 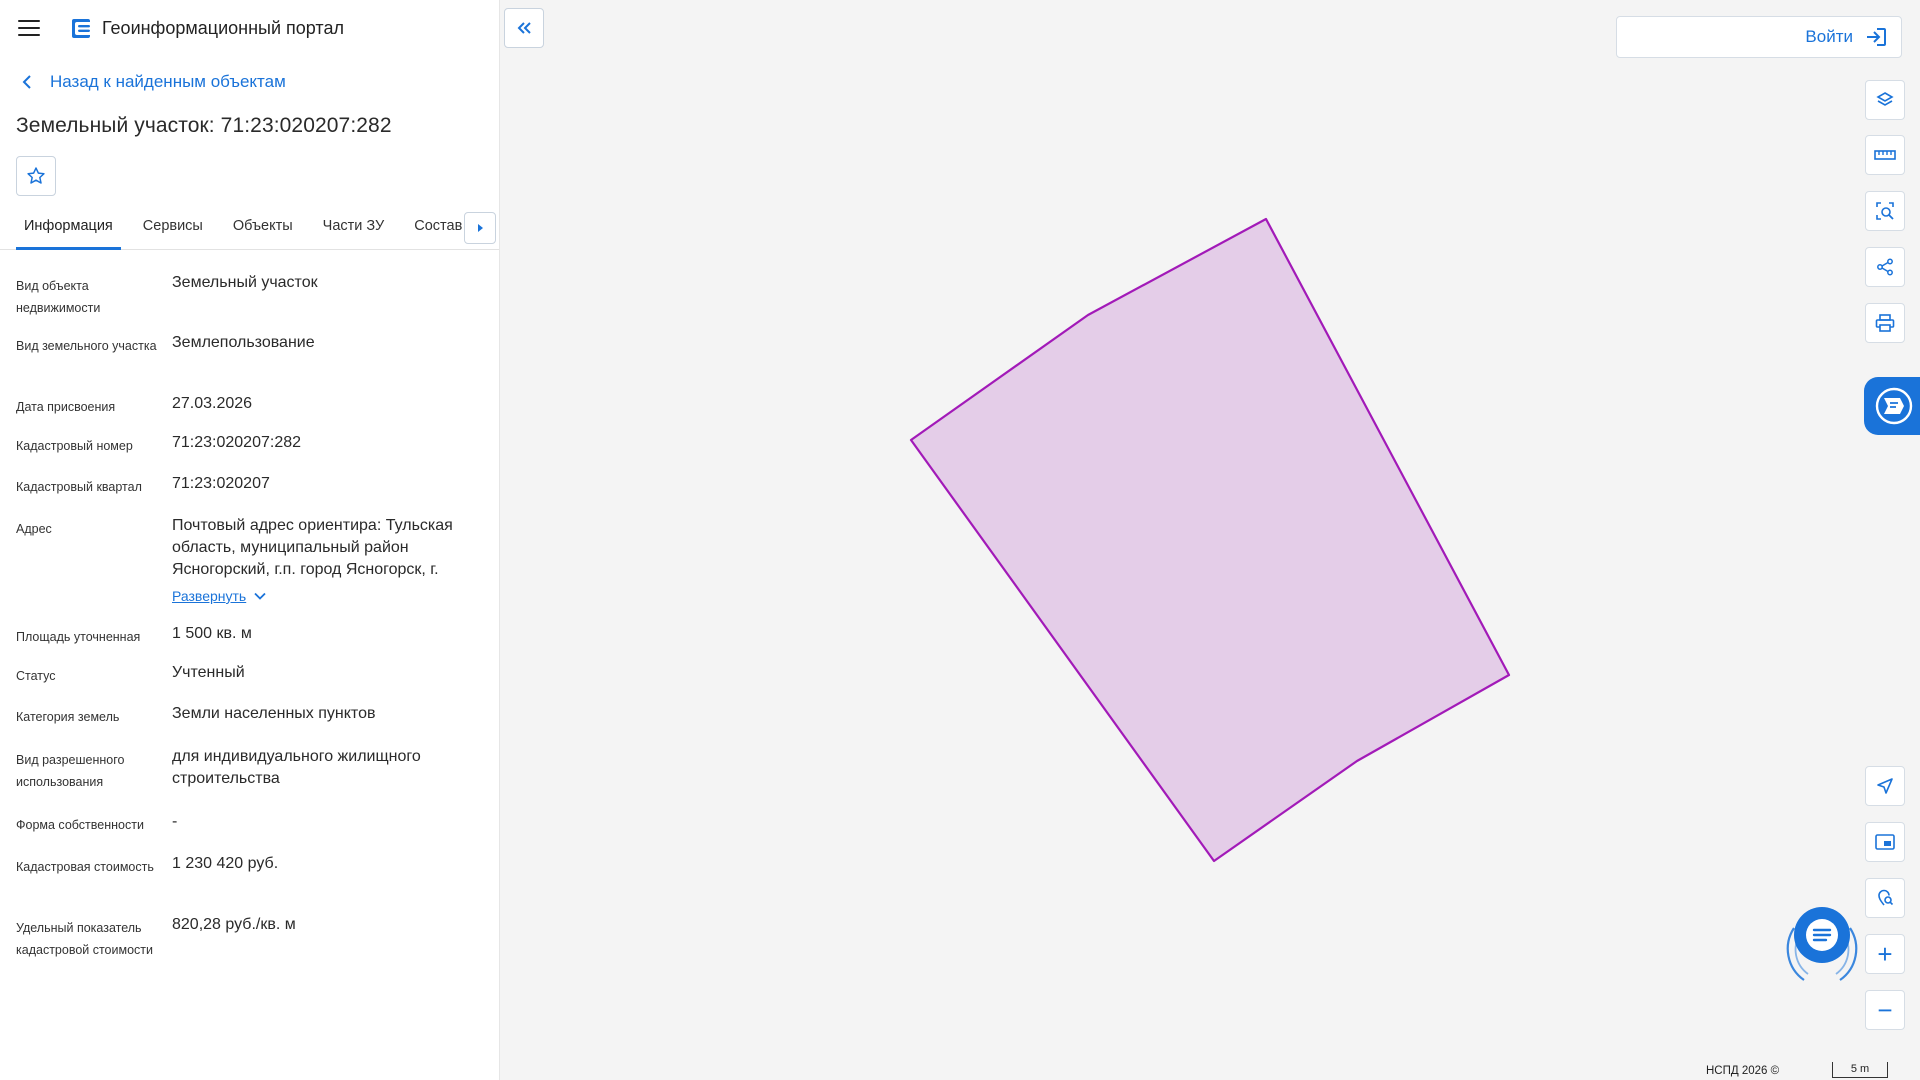 I want to click on login-button: Войти, so click(x=1759, y=37).